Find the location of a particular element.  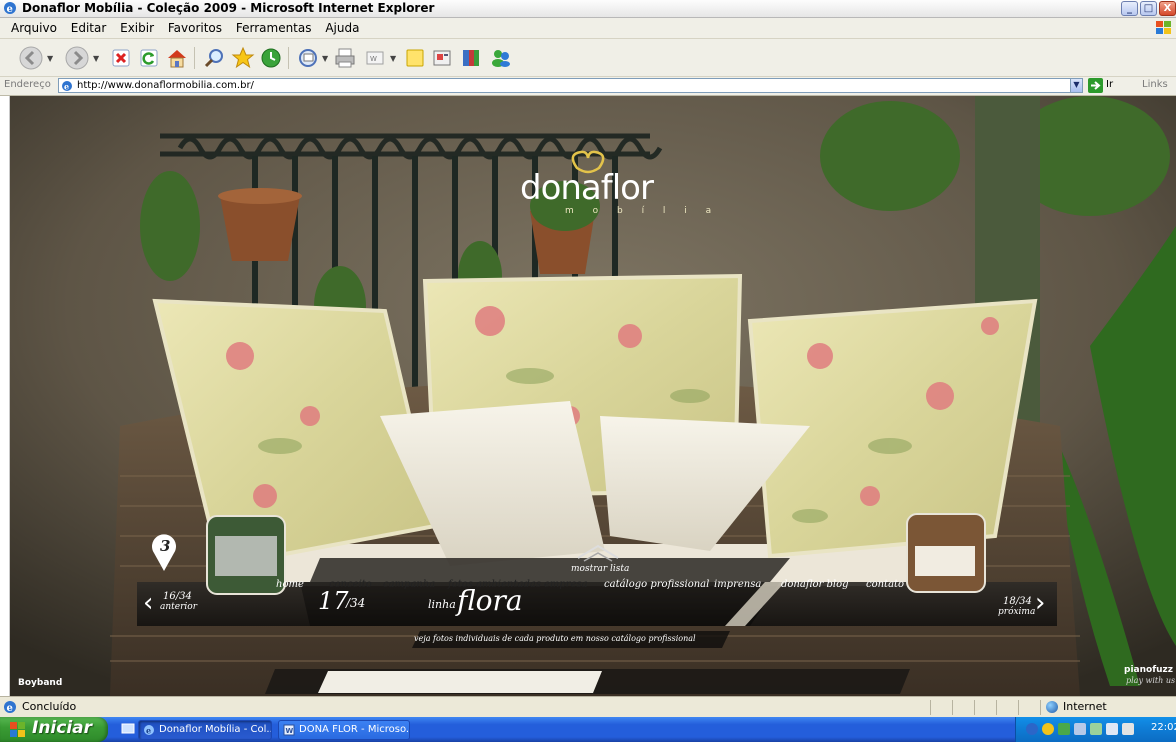

mail-icon is located at coordinates (308, 58).